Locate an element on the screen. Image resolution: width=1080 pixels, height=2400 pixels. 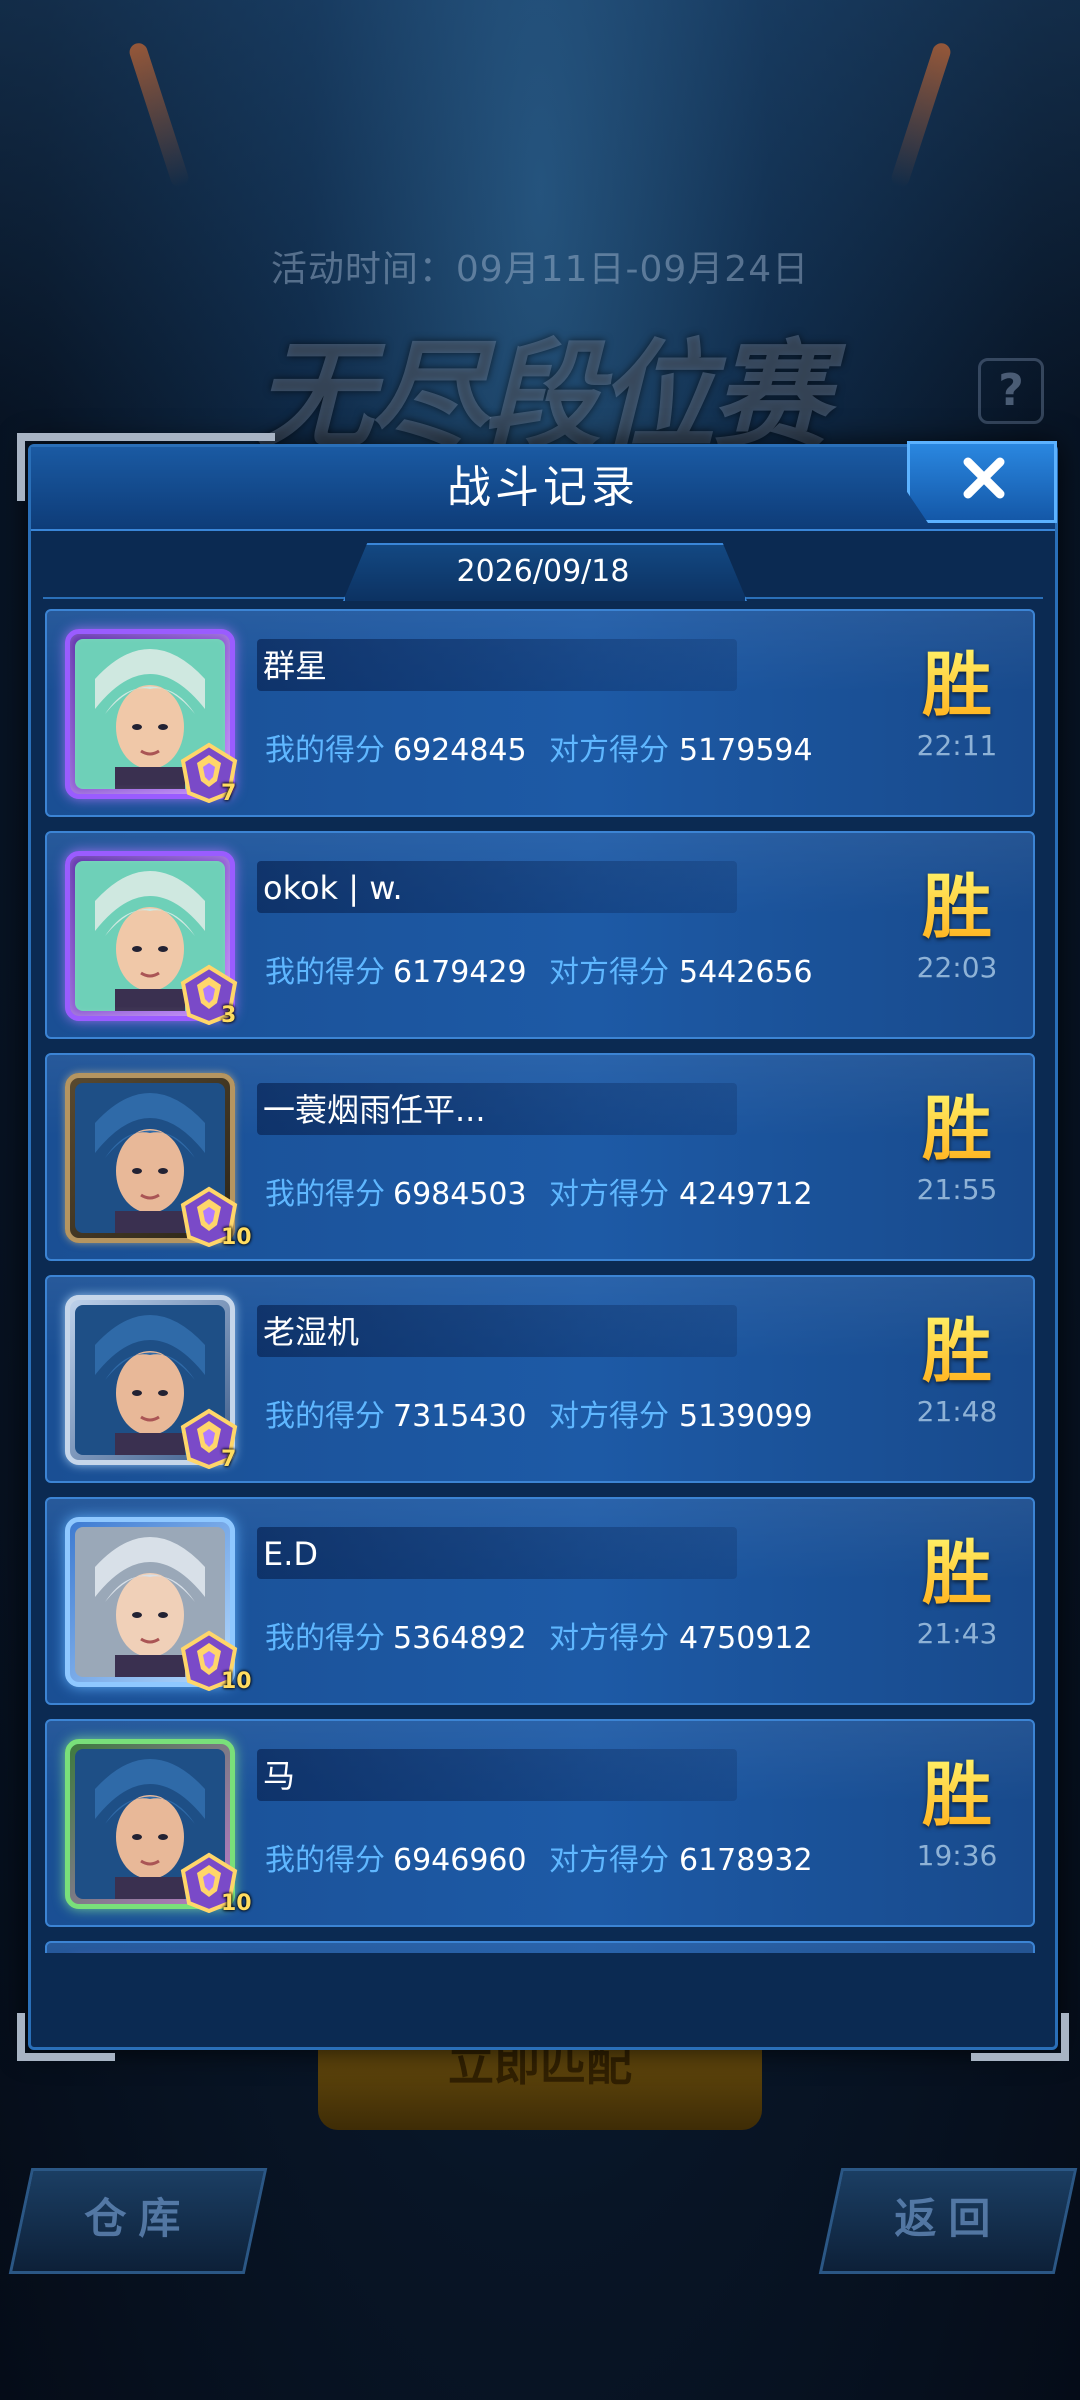
battle-record-row: 10 E.D 我的得分 5364892 对方得分 4750912 胜 21:43 is located at coordinates (540, 1601).